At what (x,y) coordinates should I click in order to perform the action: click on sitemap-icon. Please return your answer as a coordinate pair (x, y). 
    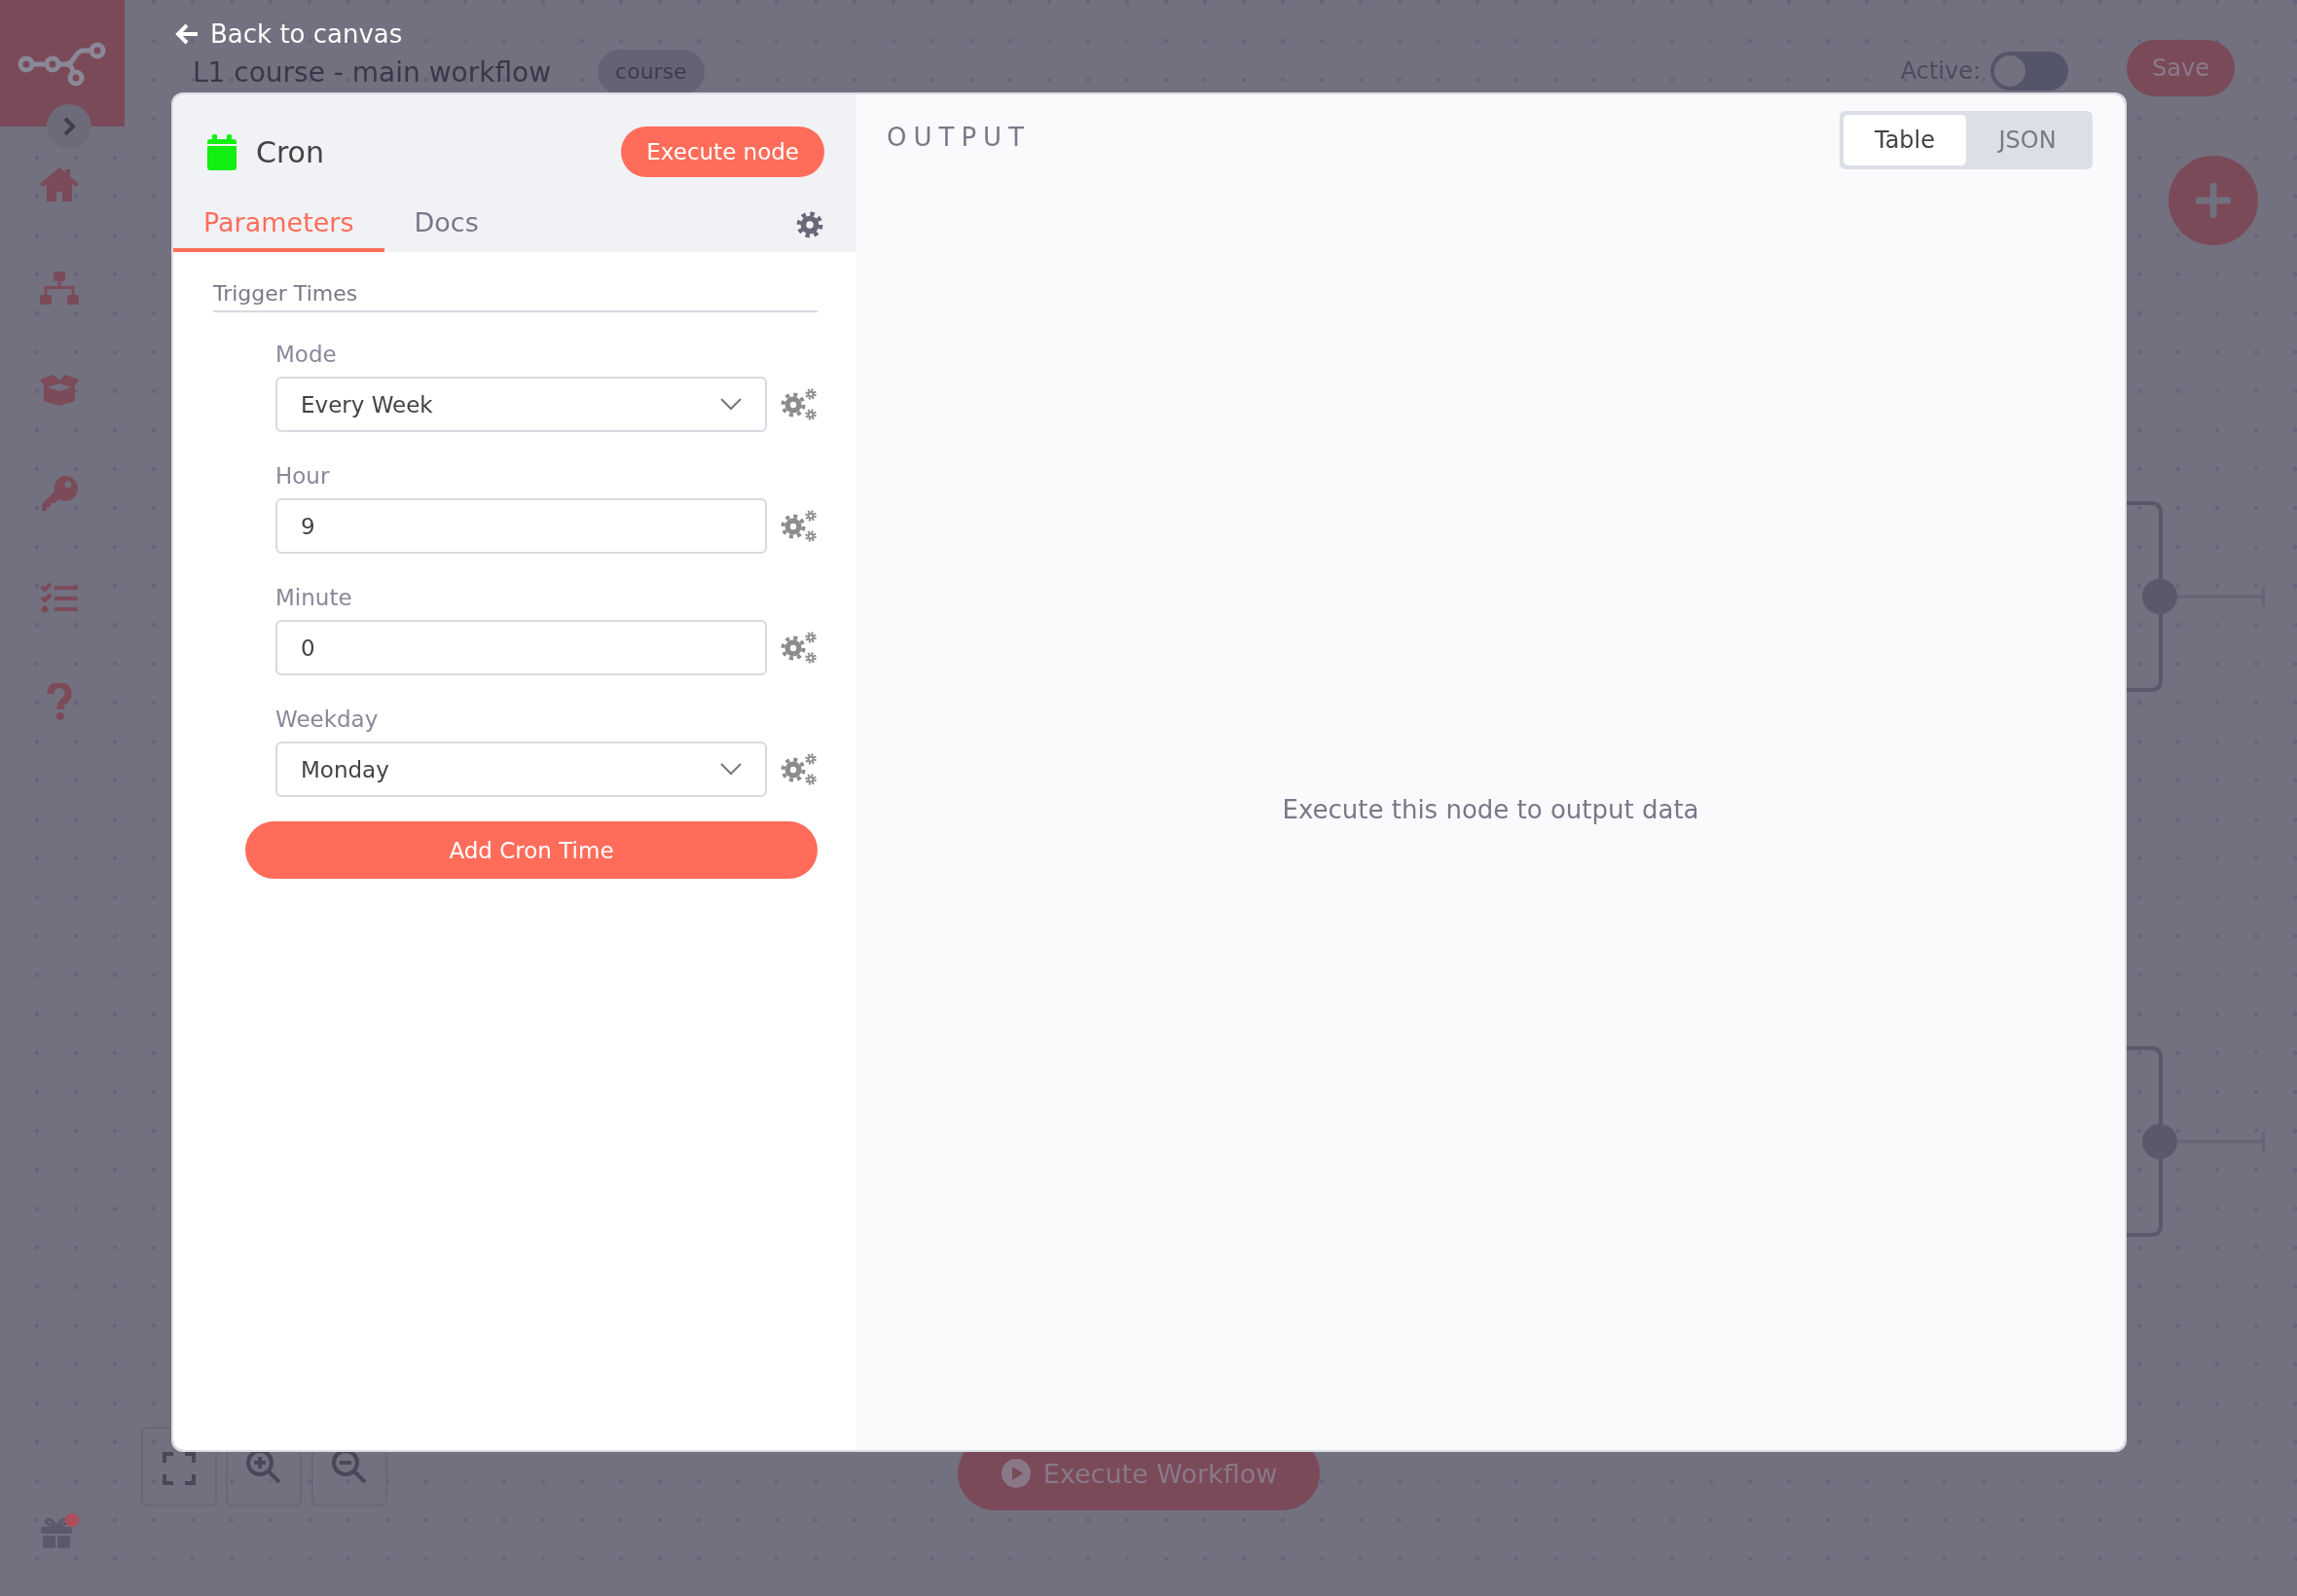
    Looking at the image, I should click on (59, 288).